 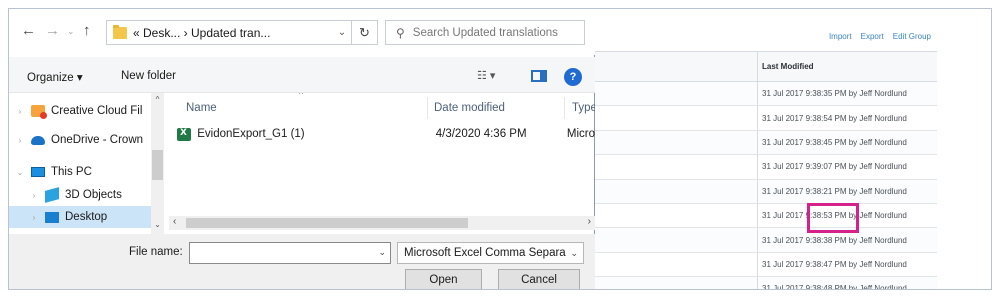 I want to click on file-name: EvidonExport_G1 (1), so click(x=251, y=134).